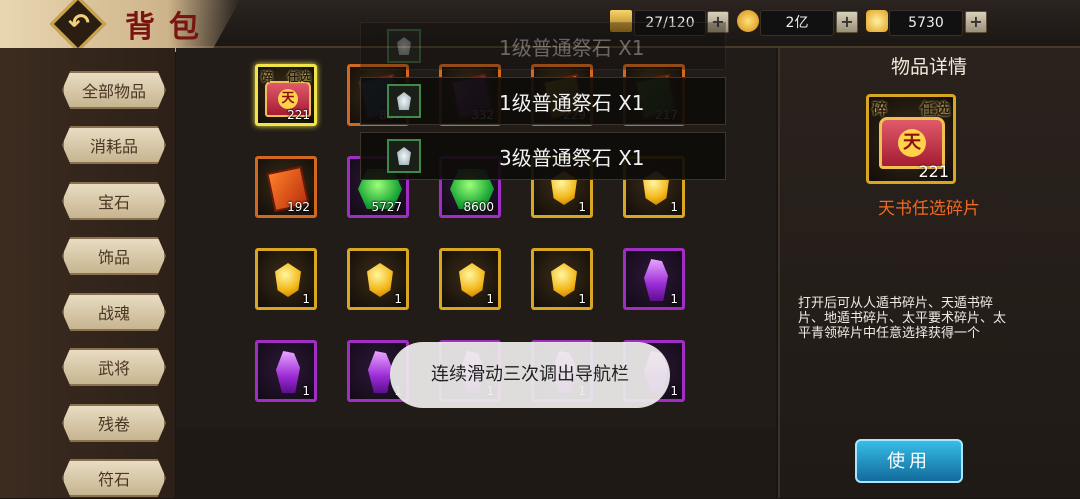 Image resolution: width=1080 pixels, height=499 pixels. What do you see at coordinates (298, 207) in the screenshot?
I see `item-count: 192` at bounding box center [298, 207].